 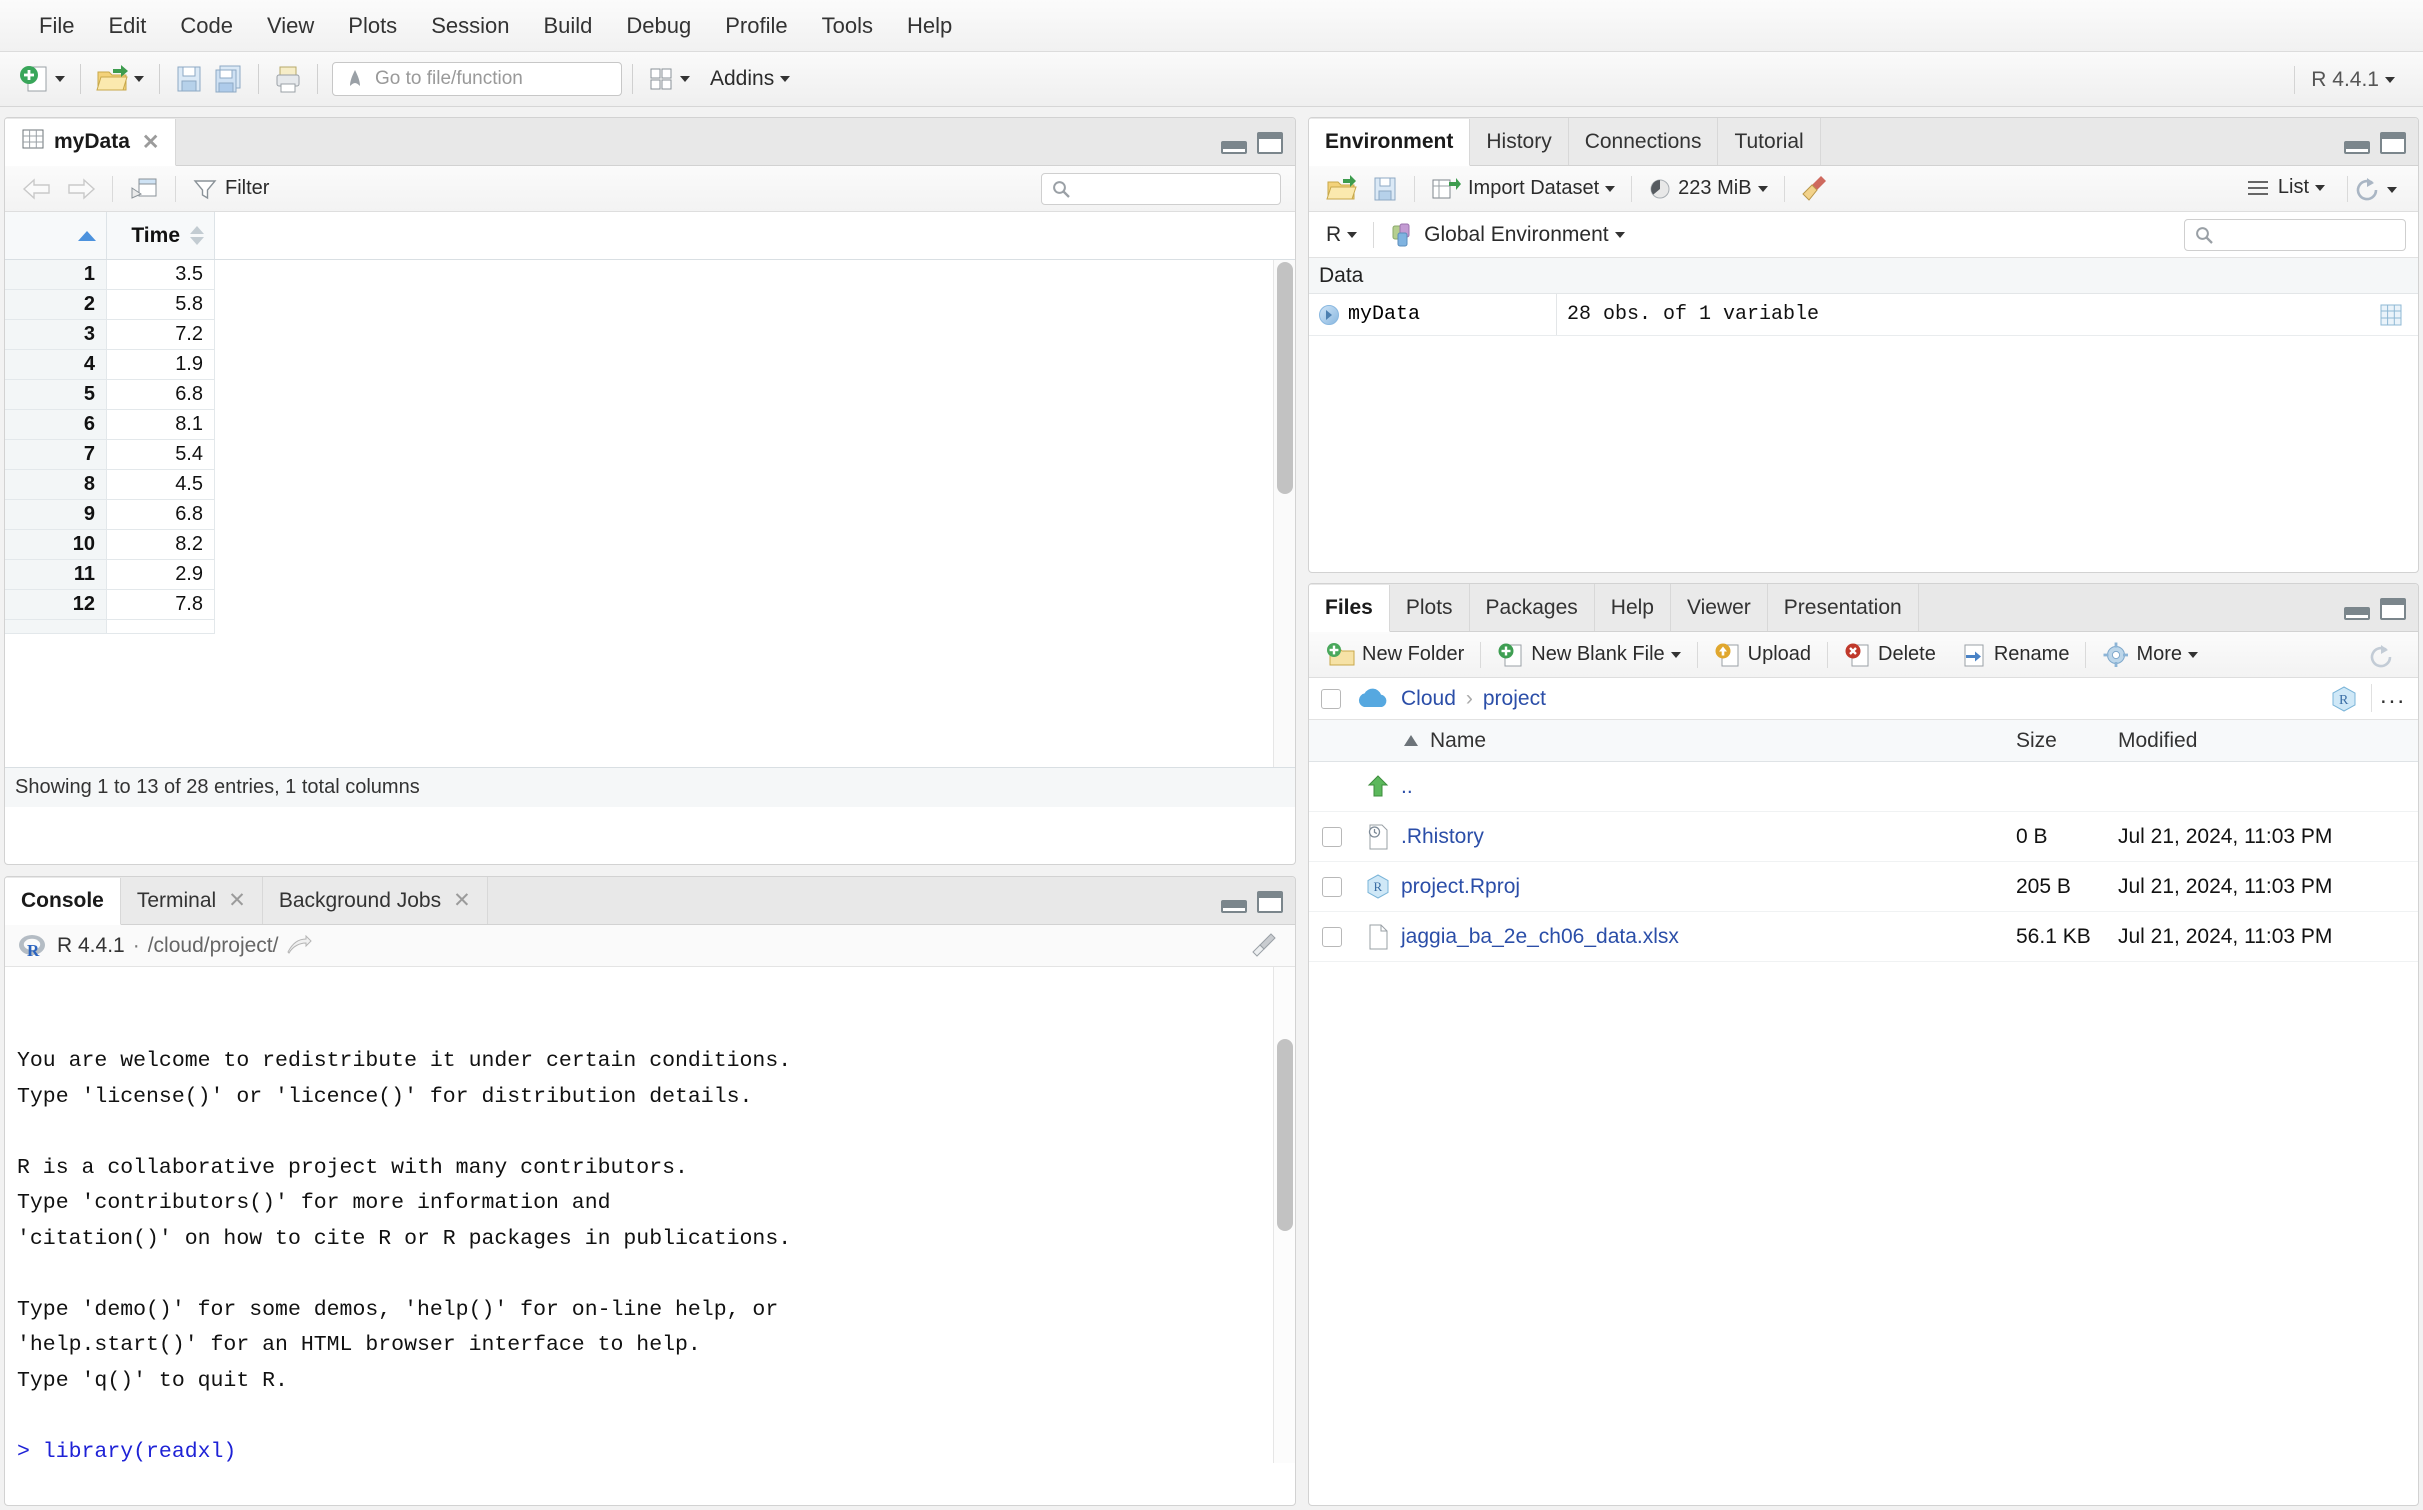 What do you see at coordinates (1762, 655) in the screenshot?
I see `upload-button: Upload` at bounding box center [1762, 655].